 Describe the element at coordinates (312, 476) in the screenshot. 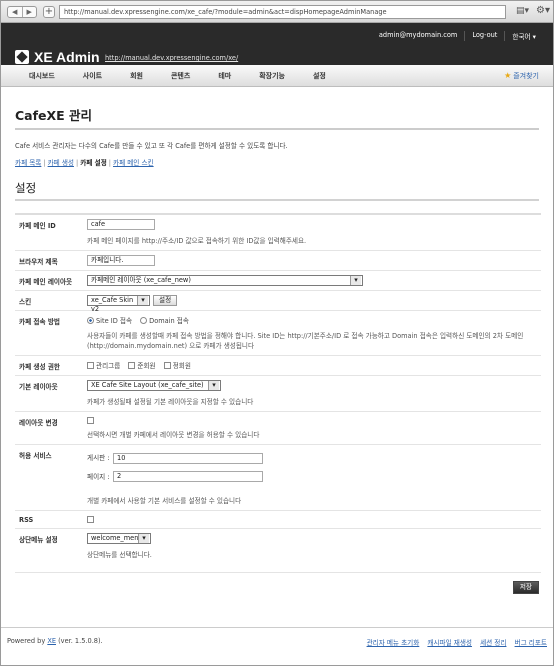

I see `page-service-row: 페이지 :2` at that location.